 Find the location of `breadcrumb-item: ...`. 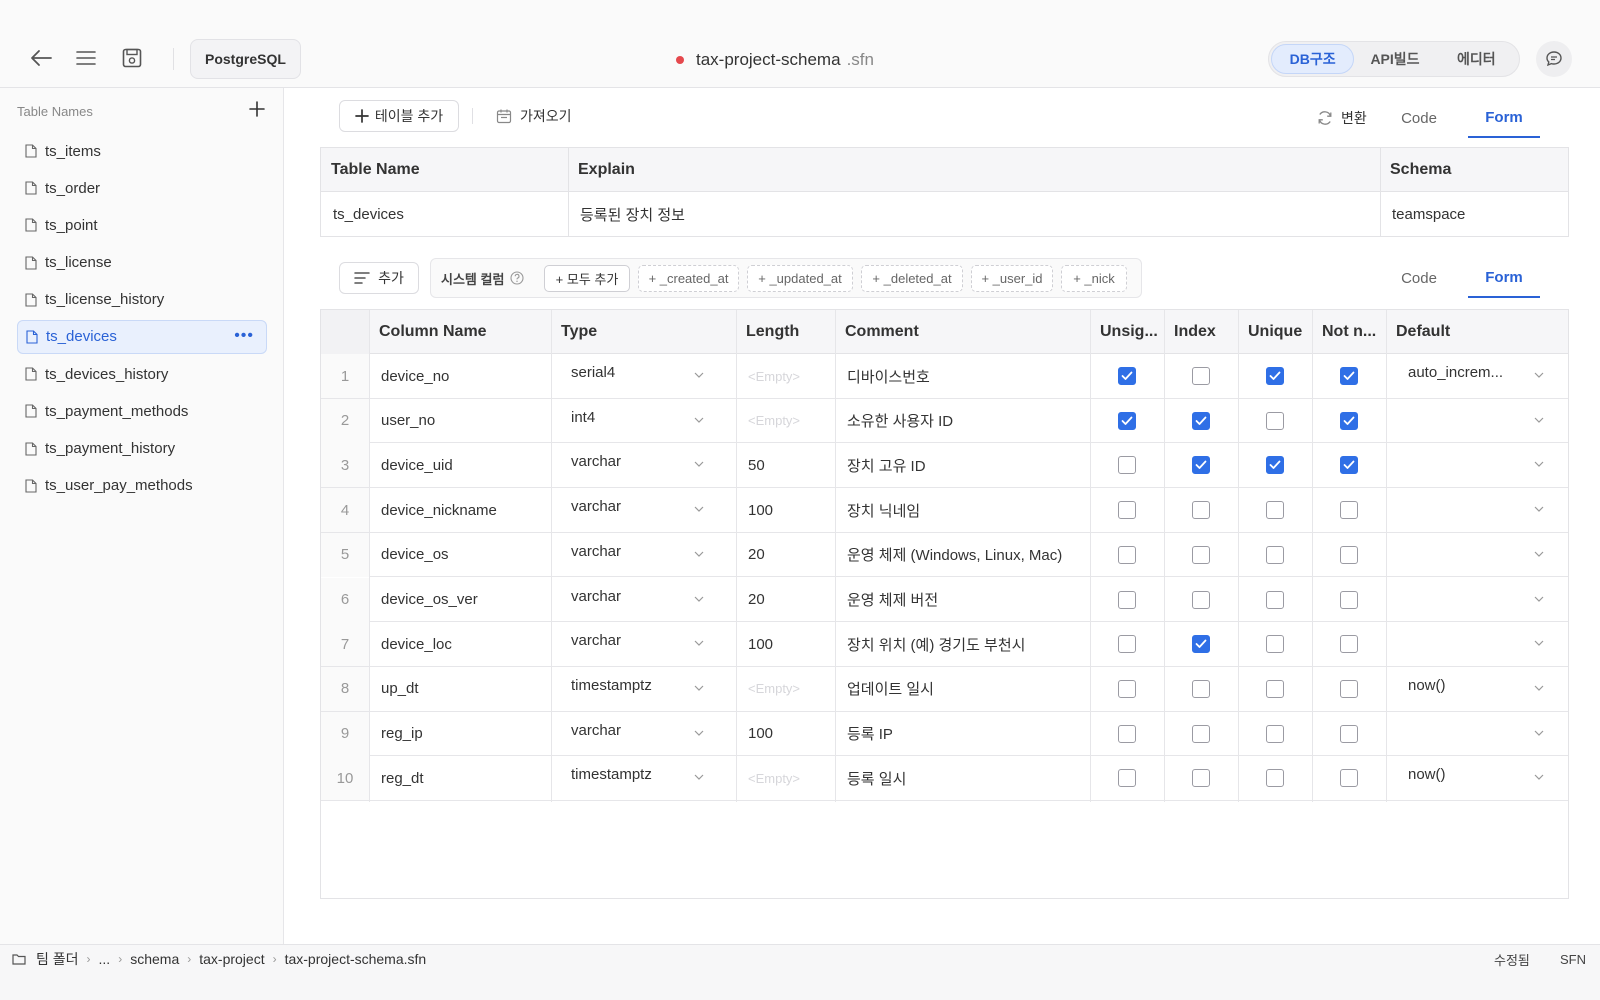

breadcrumb-item: ... is located at coordinates (105, 959).